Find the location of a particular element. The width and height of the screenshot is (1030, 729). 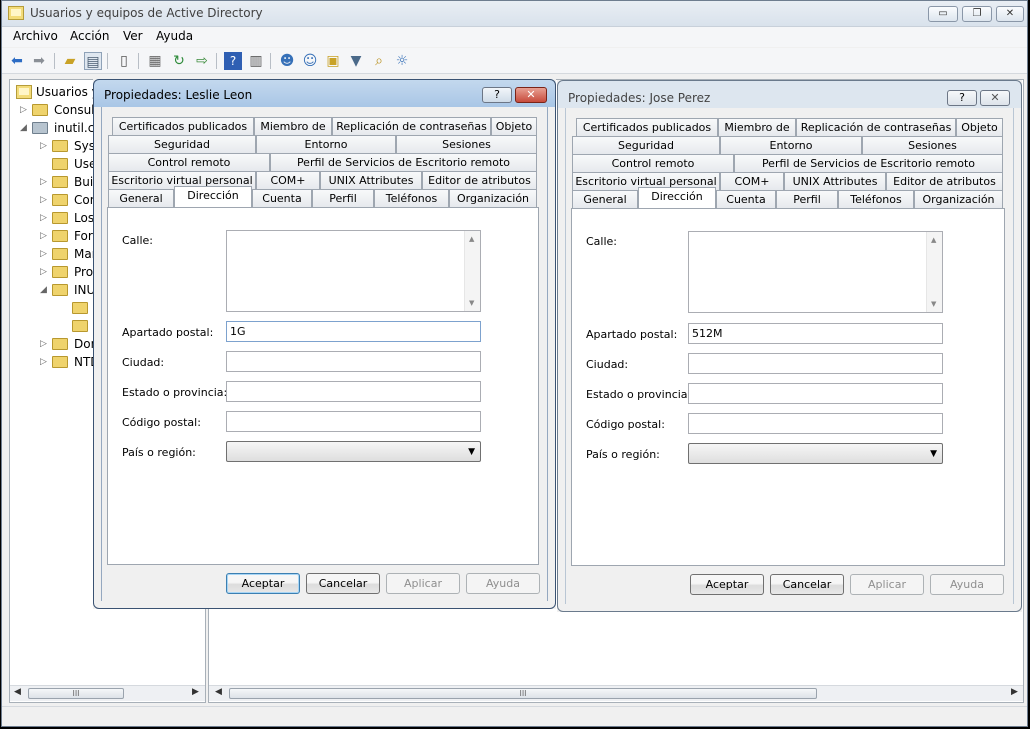

close-button: ✕ is located at coordinates (1010, 14).